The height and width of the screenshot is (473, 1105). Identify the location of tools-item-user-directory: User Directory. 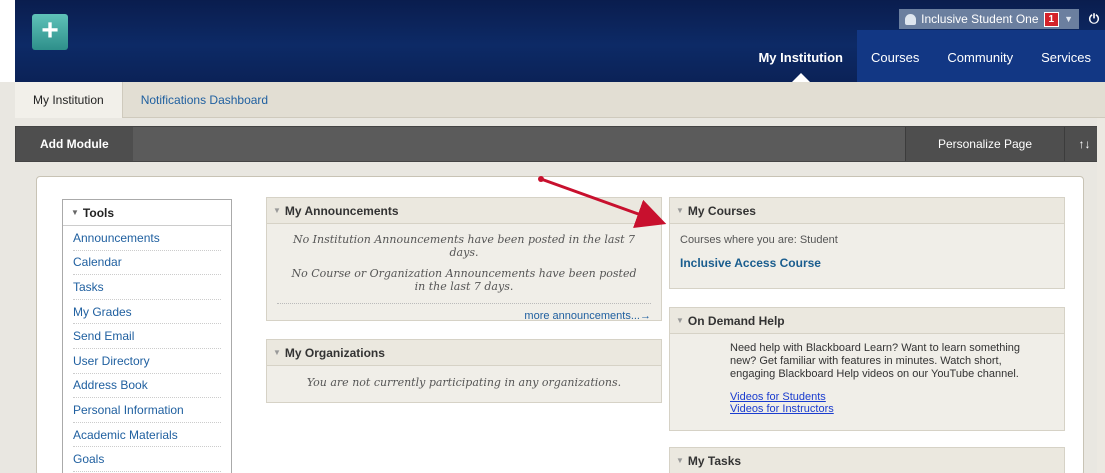
(147, 361).